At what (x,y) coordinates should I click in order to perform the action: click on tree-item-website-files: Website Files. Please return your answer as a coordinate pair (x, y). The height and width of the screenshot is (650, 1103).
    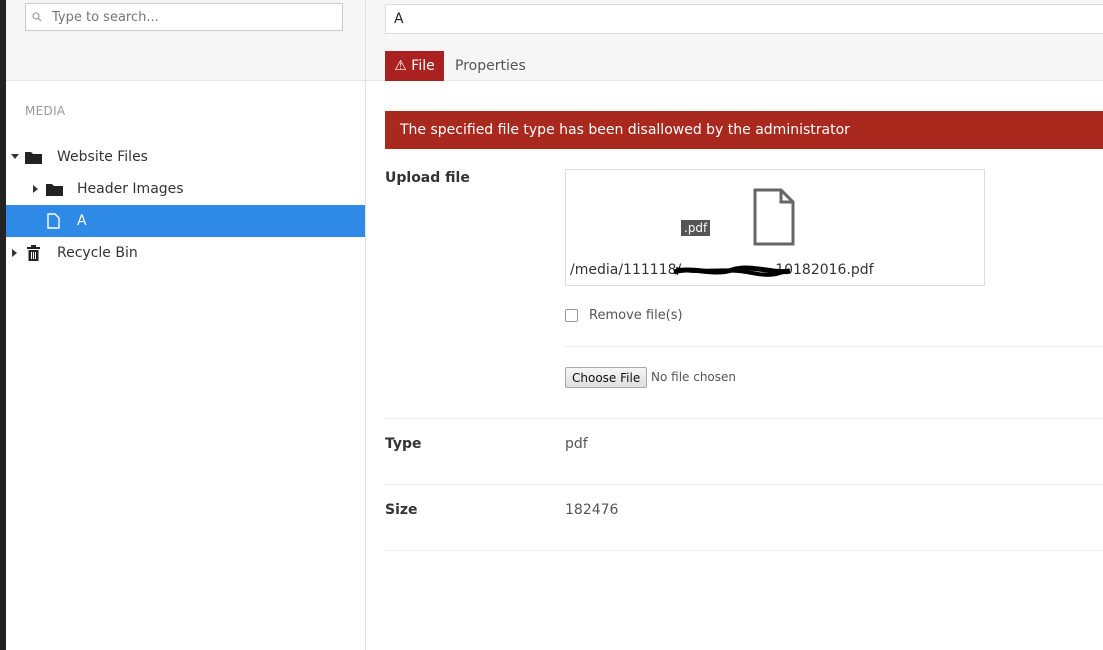
    Looking at the image, I should click on (185, 157).